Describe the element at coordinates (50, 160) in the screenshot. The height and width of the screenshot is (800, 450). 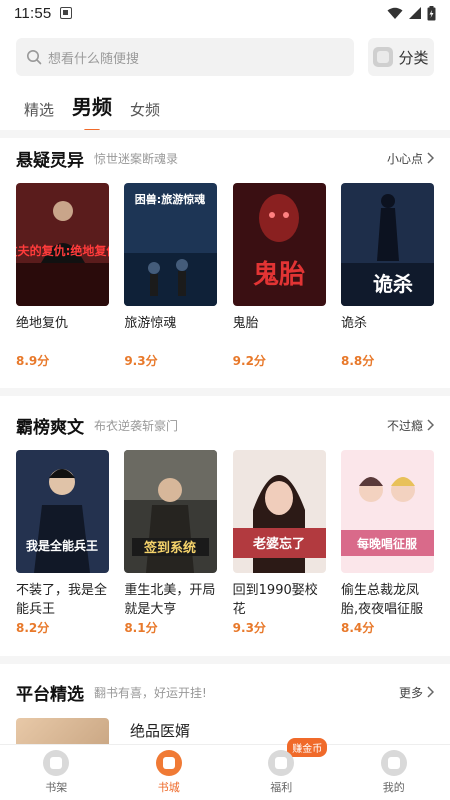
I see `section-title: 悬疑灵异` at that location.